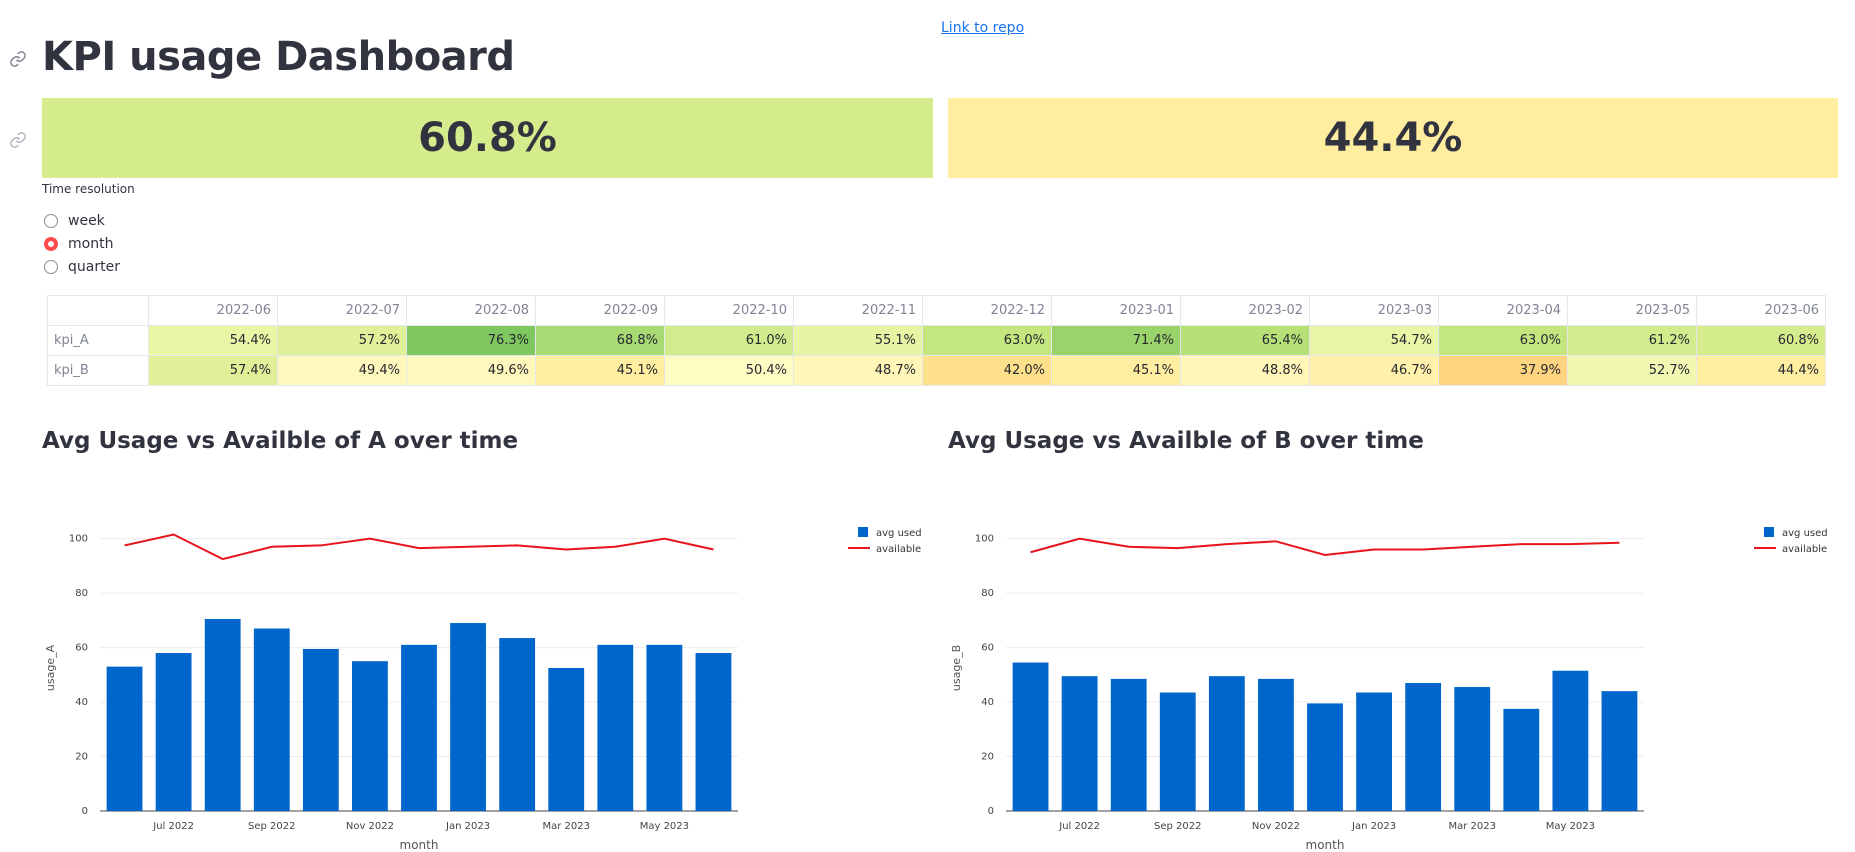 Image resolution: width=1855 pixels, height=852 pixels. What do you see at coordinates (1632, 310) in the screenshot?
I see `column-header: 2023-05` at bounding box center [1632, 310].